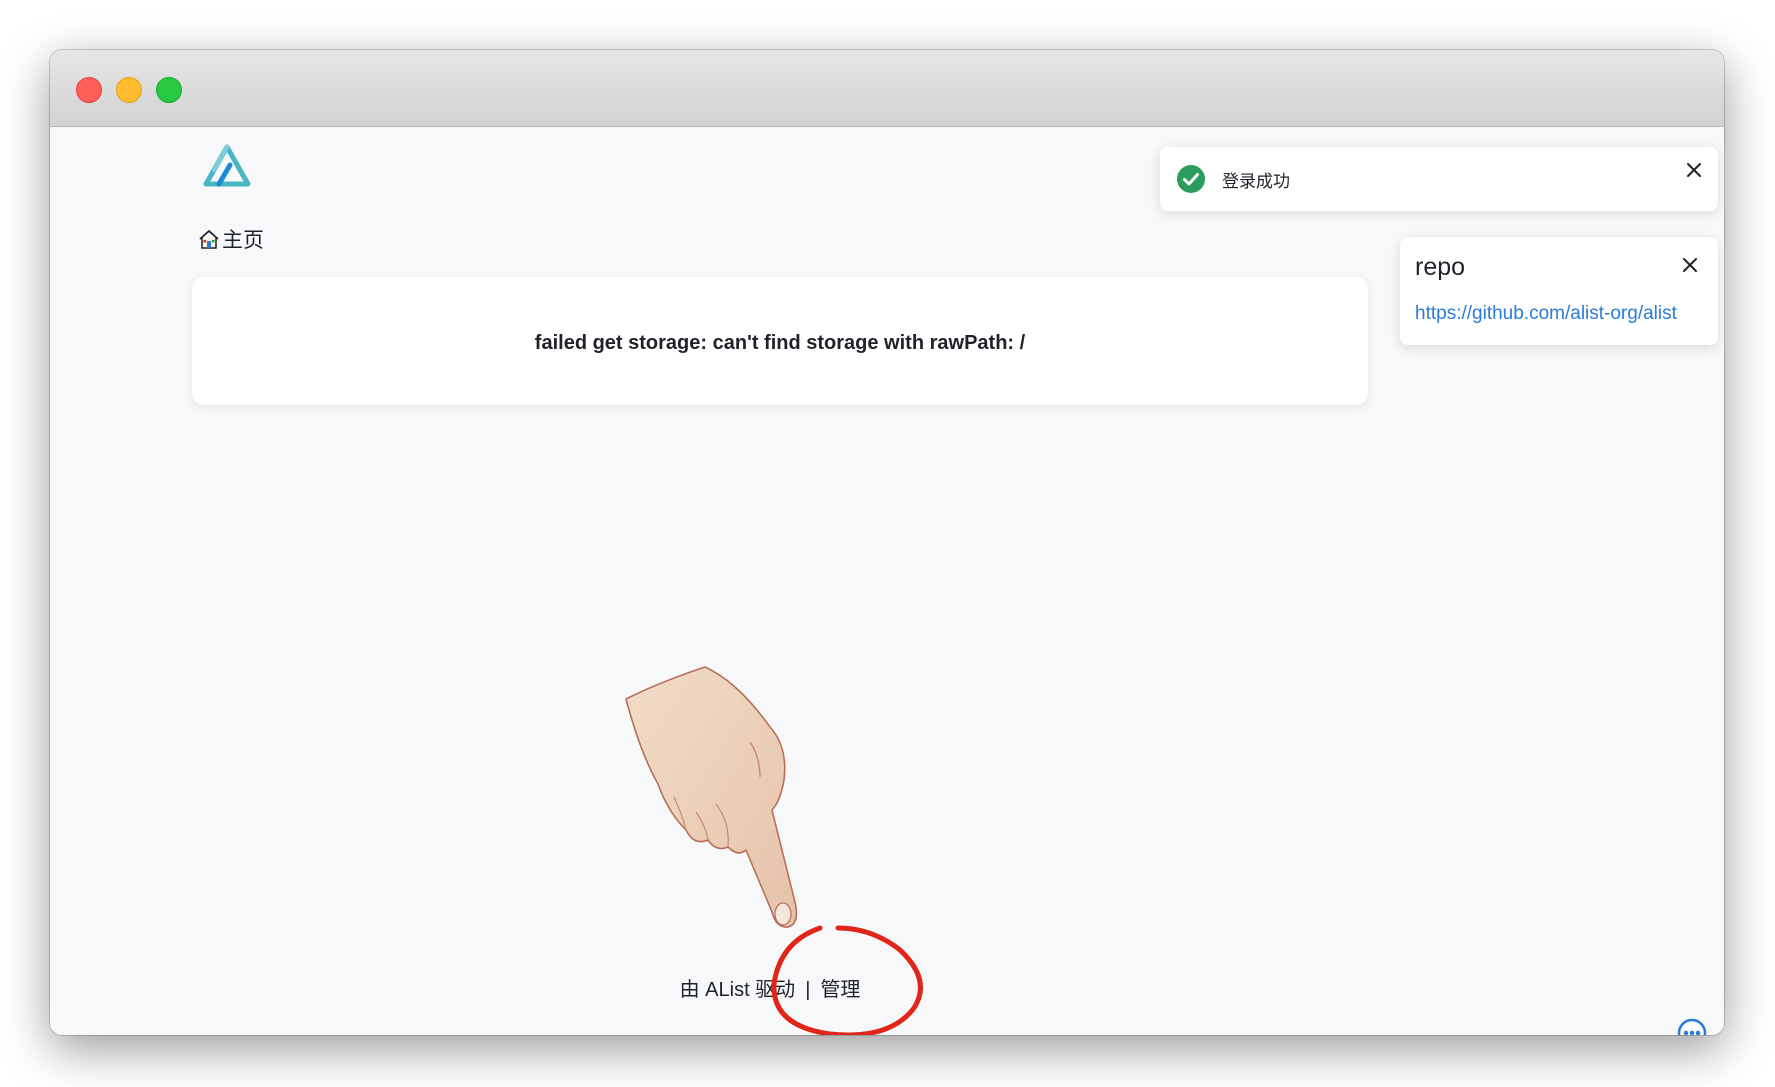  What do you see at coordinates (1256, 181) in the screenshot?
I see `toast-message: 登录成功` at bounding box center [1256, 181].